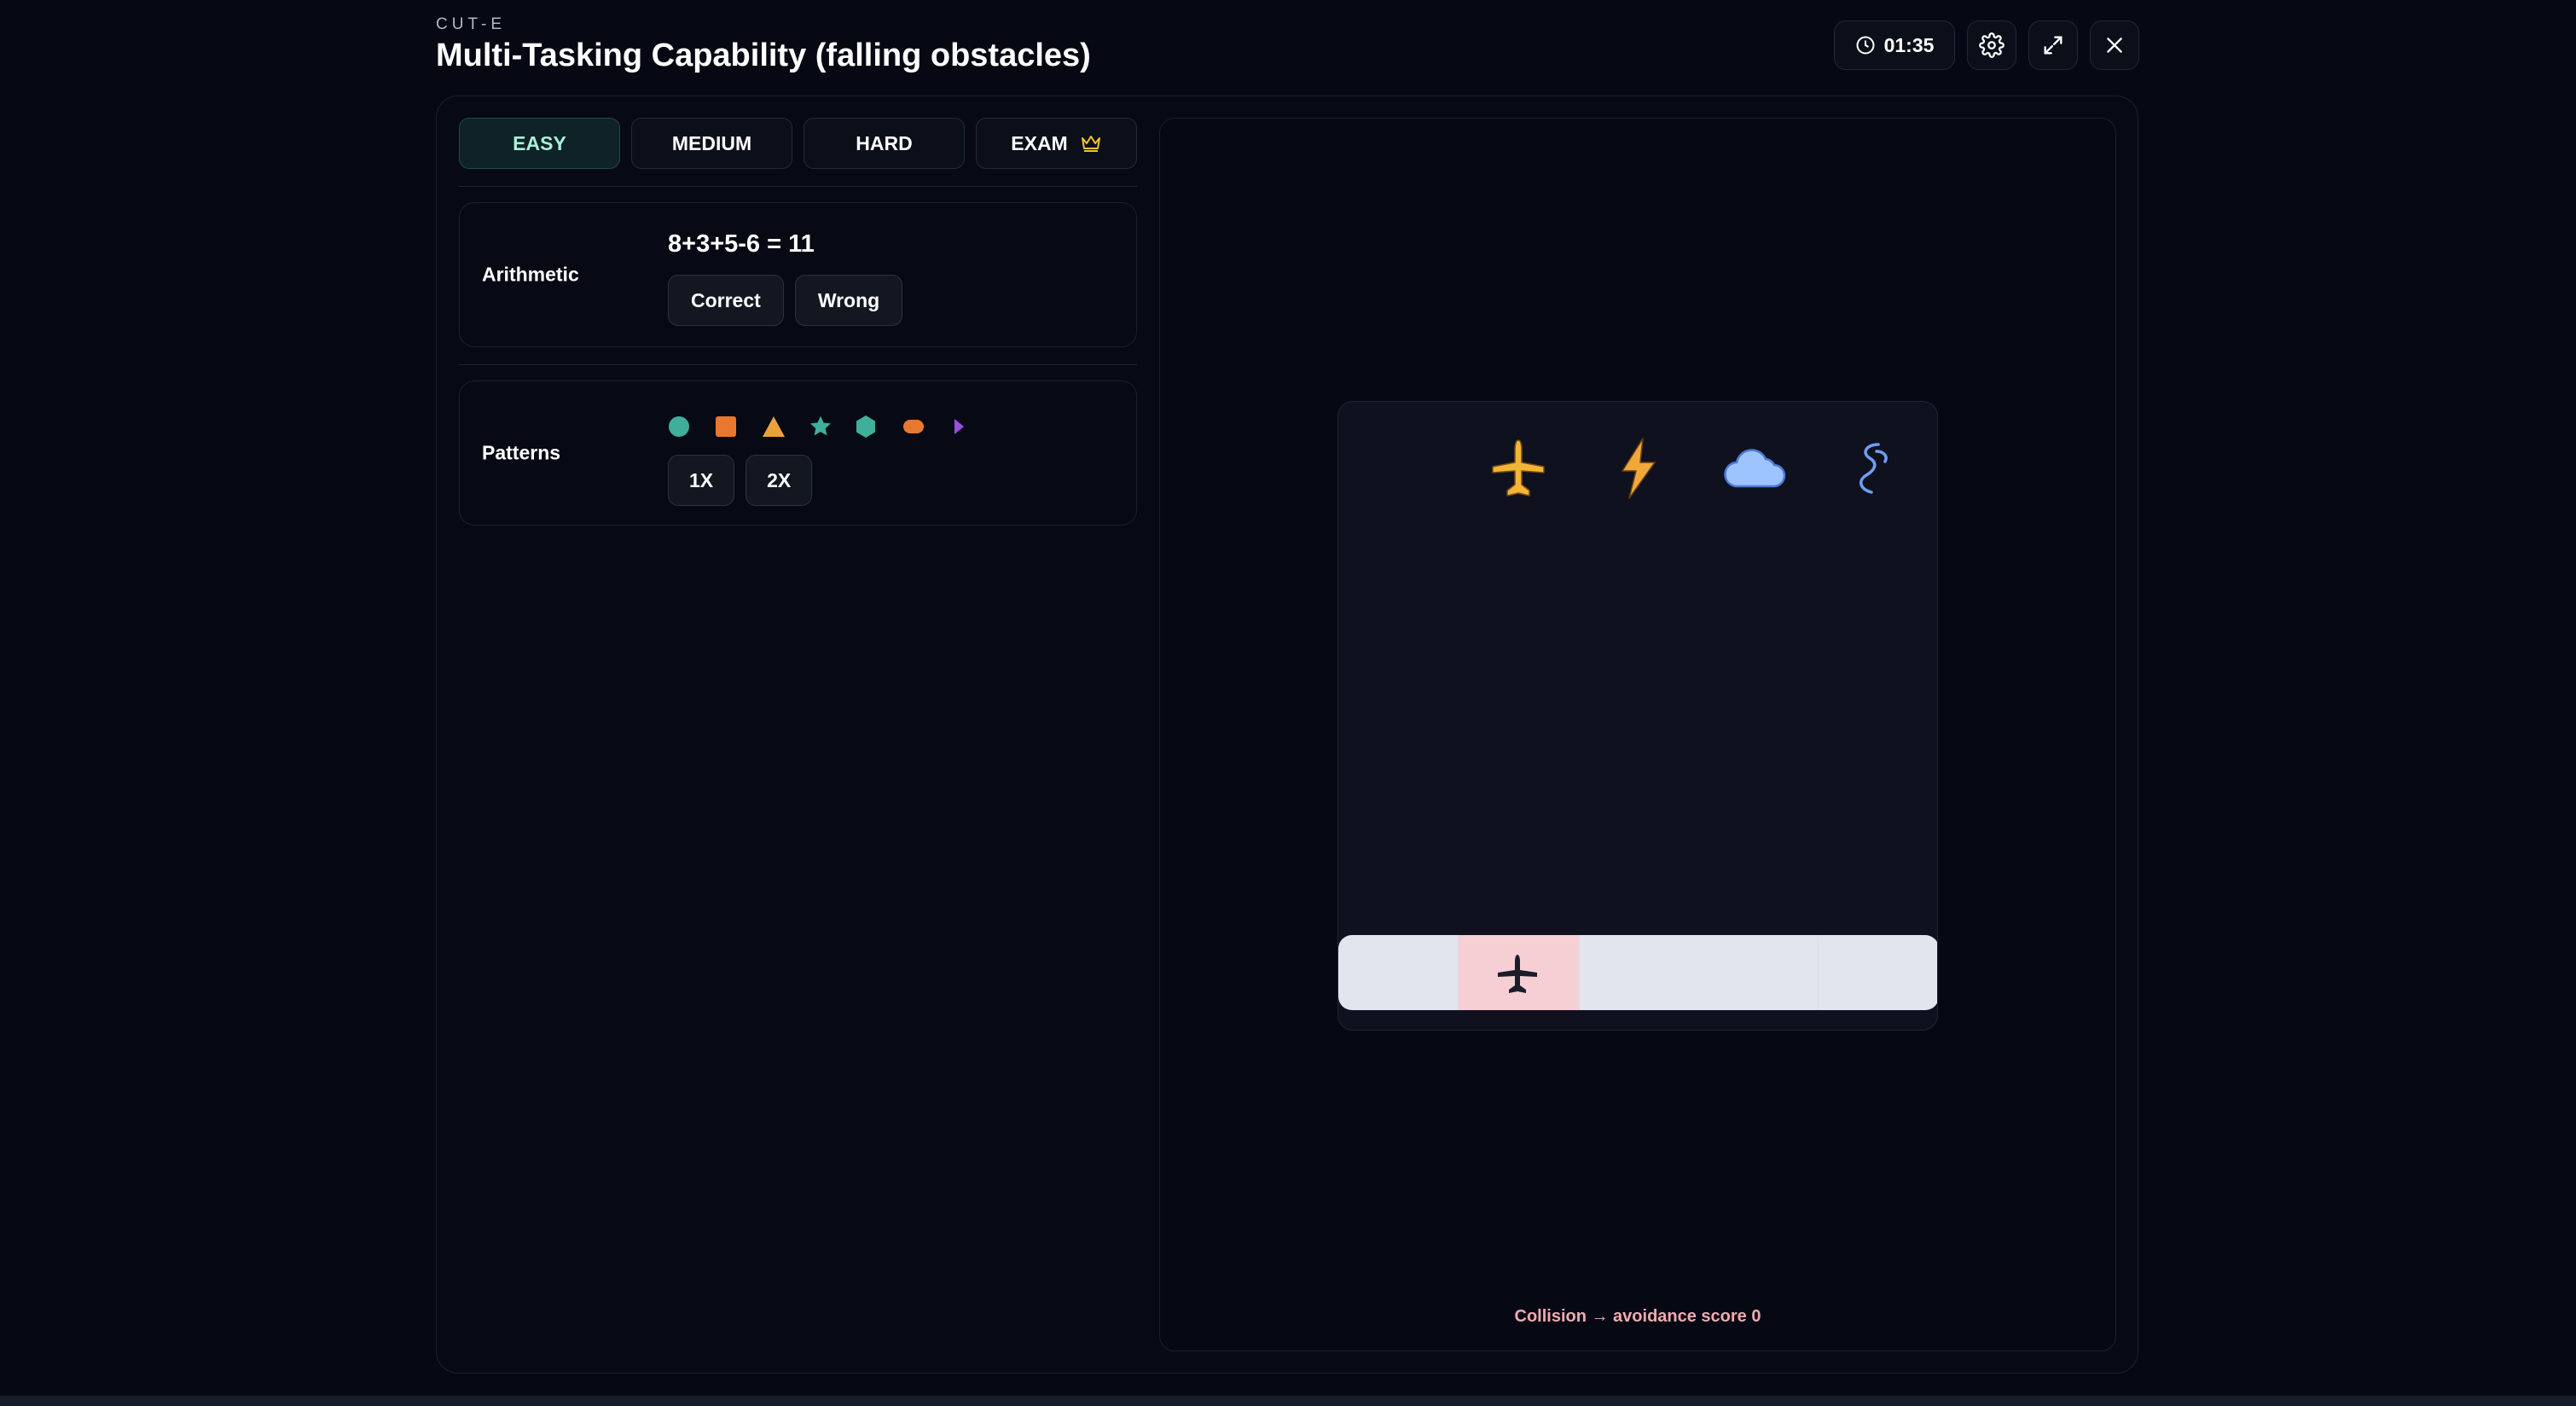 This screenshot has height=1406, width=2576. Describe the element at coordinates (1517, 974) in the screenshot. I see `player-plane-icon` at that location.